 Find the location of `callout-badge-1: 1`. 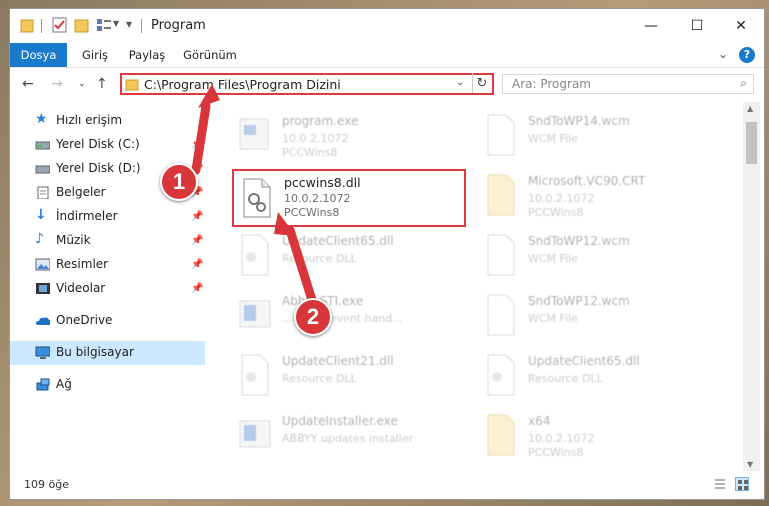

callout-badge-1: 1 is located at coordinates (179, 182).